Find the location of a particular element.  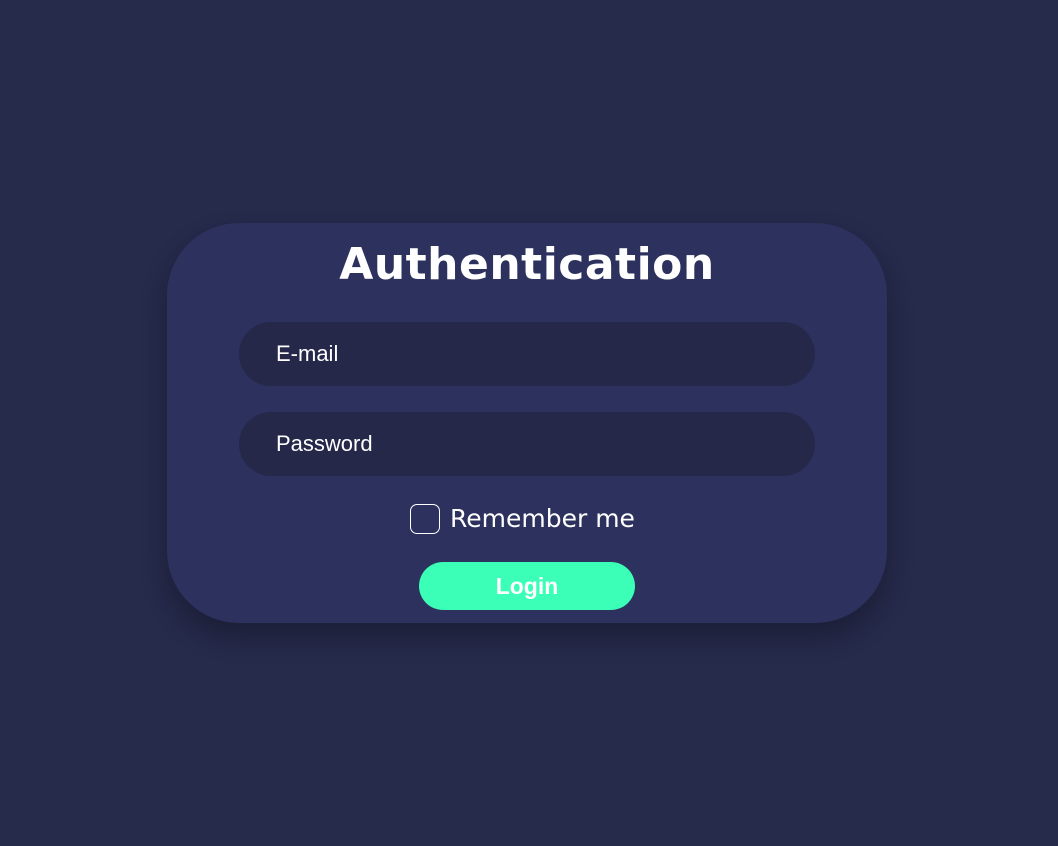

email-input is located at coordinates (527, 354).